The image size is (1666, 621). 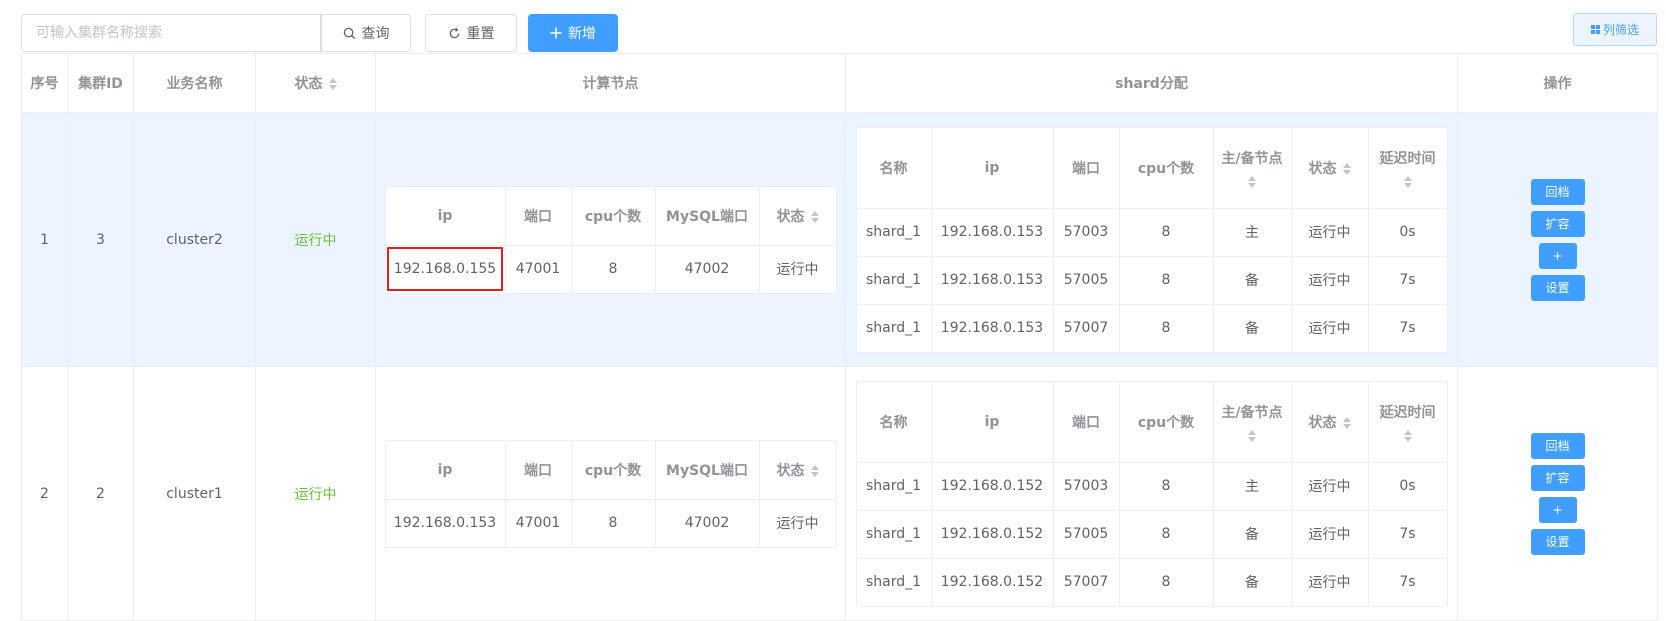 What do you see at coordinates (1557, 83) in the screenshot?
I see `header-ops: 操作` at bounding box center [1557, 83].